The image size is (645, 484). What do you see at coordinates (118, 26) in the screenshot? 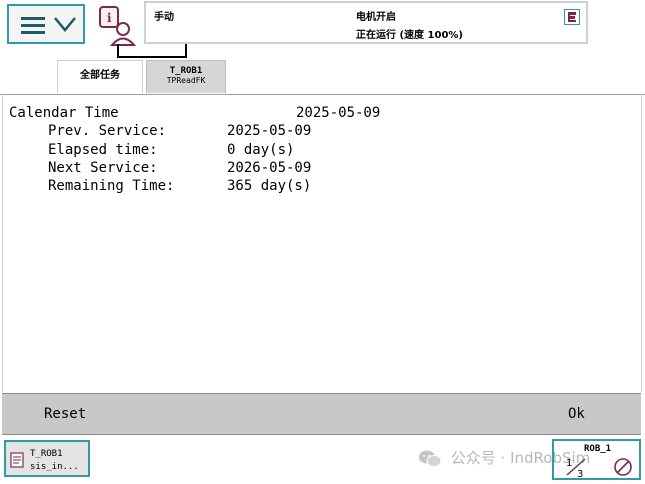
I see `info-operator-icon: i` at bounding box center [118, 26].